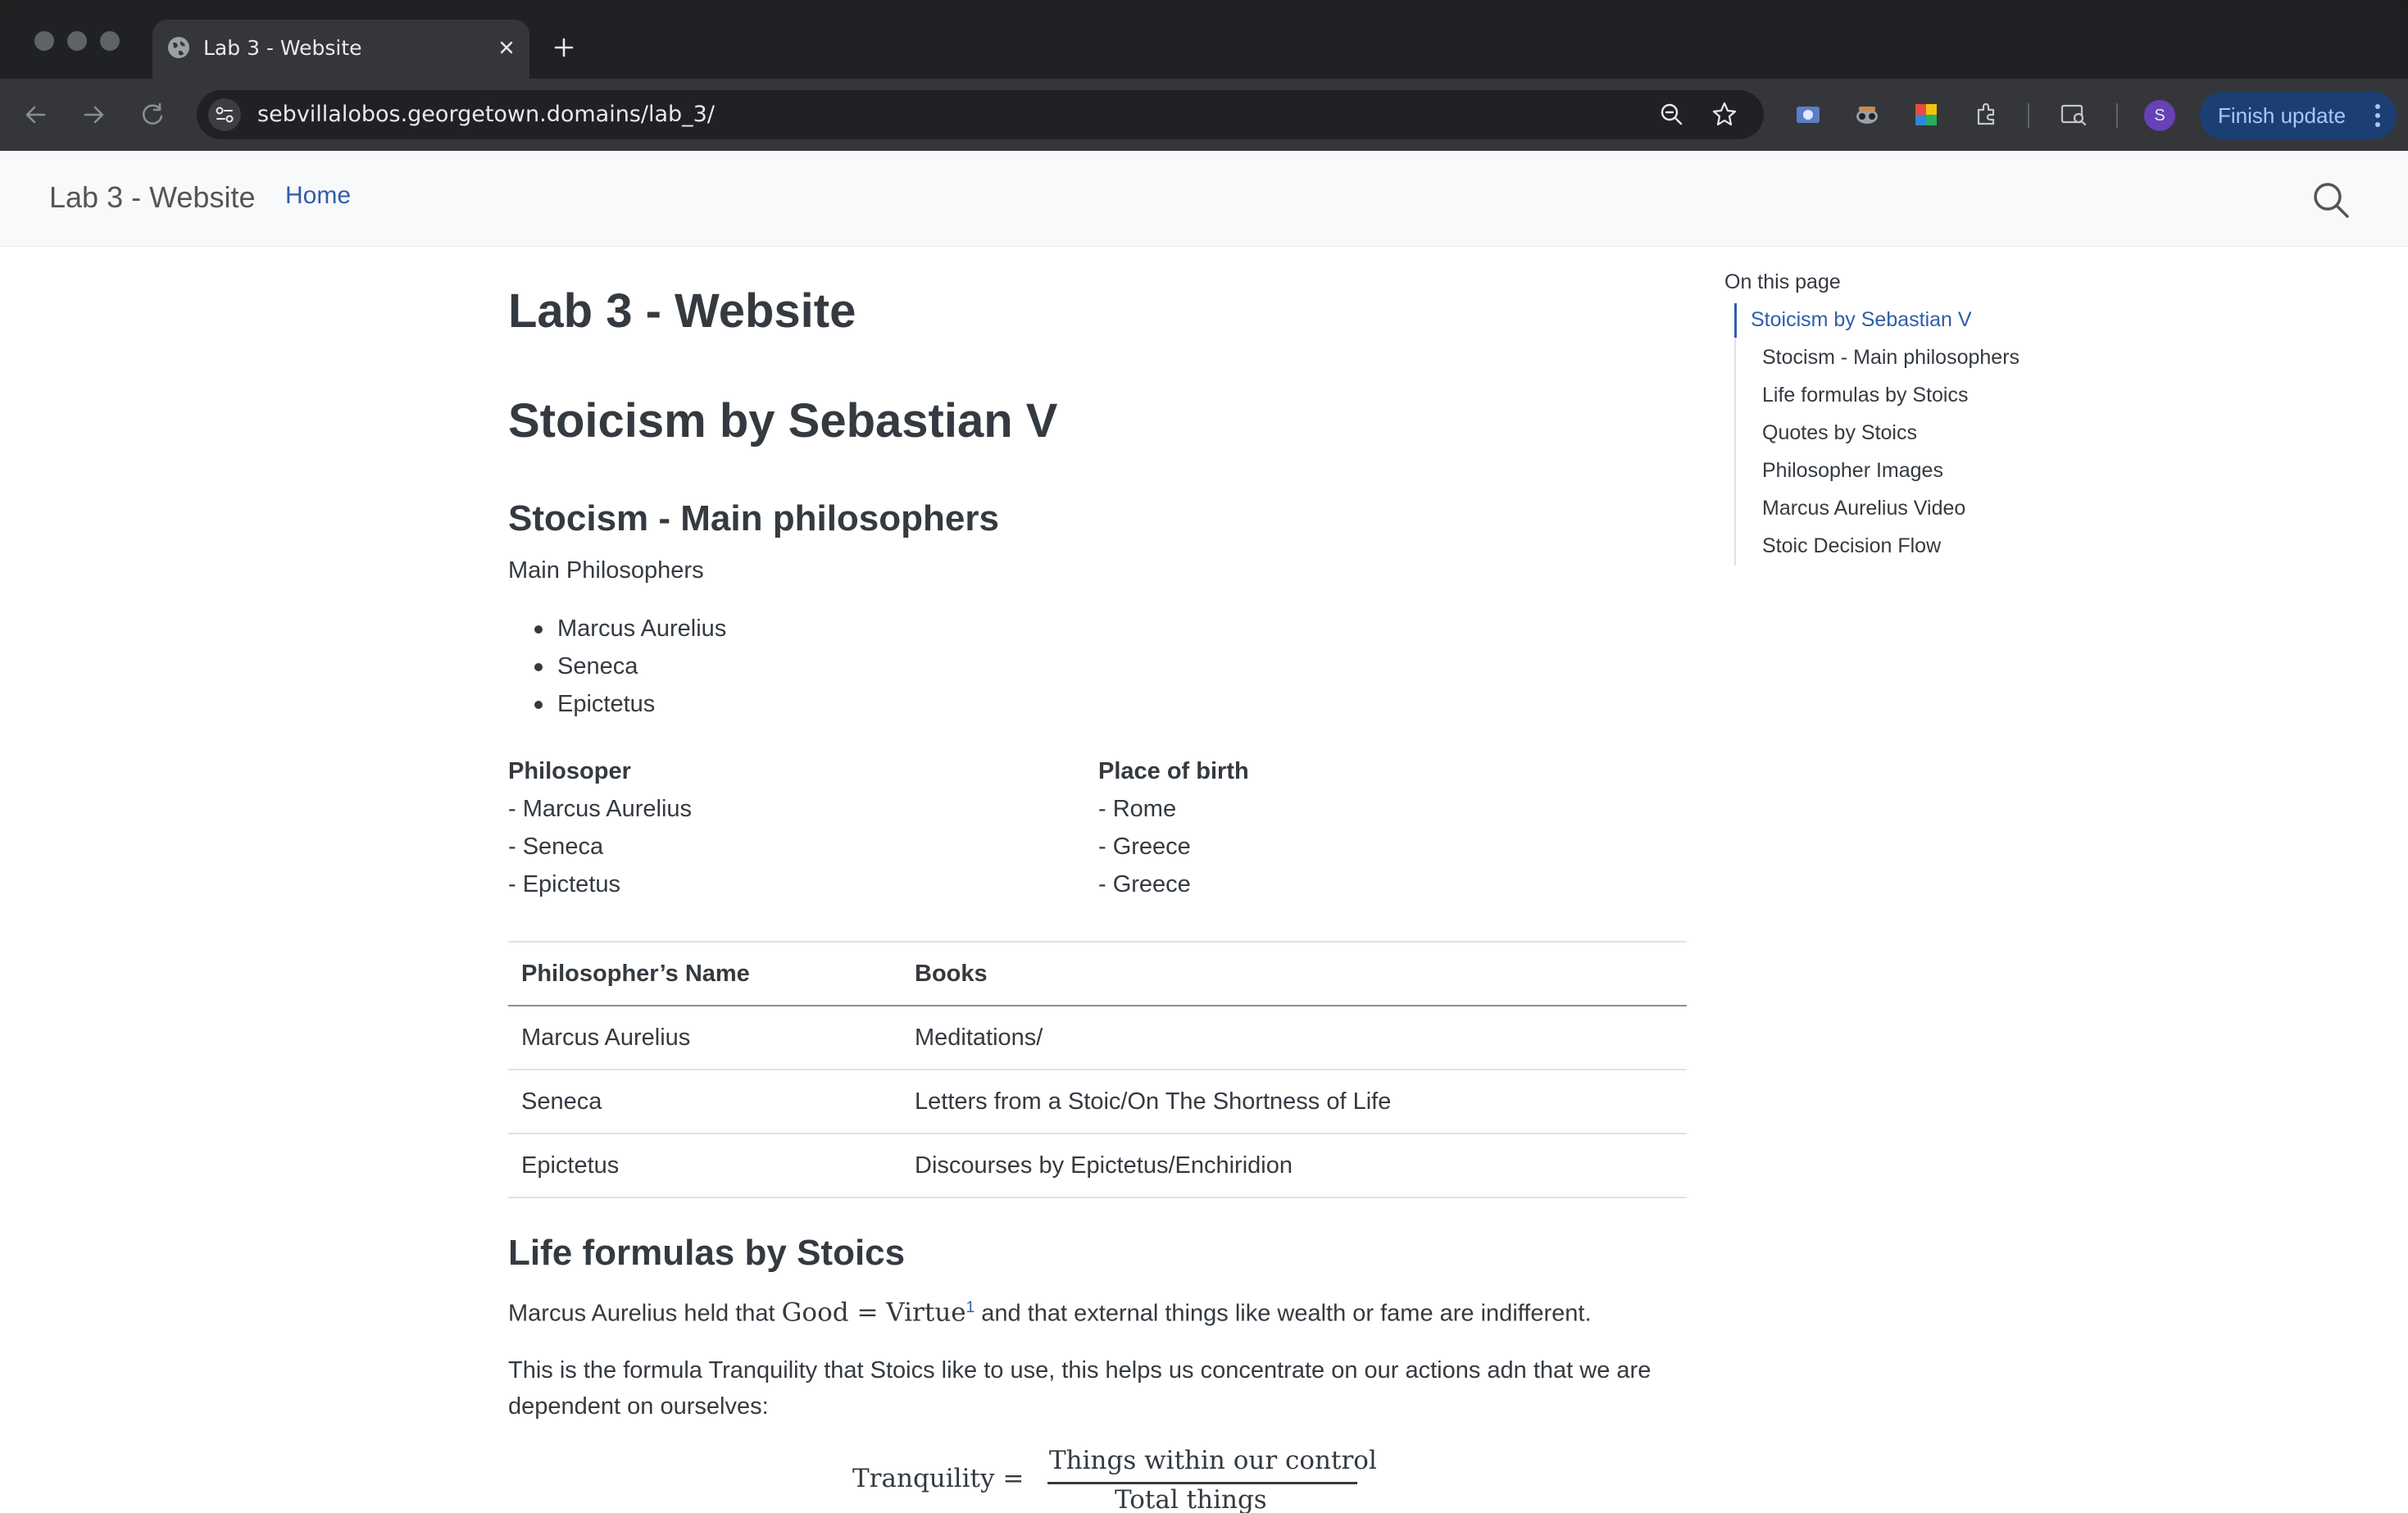 Image resolution: width=2408 pixels, height=1513 pixels. Describe the element at coordinates (638, 1406) in the screenshot. I see `tranquility-paragraph-line-2: dependent on ourselves:` at that location.